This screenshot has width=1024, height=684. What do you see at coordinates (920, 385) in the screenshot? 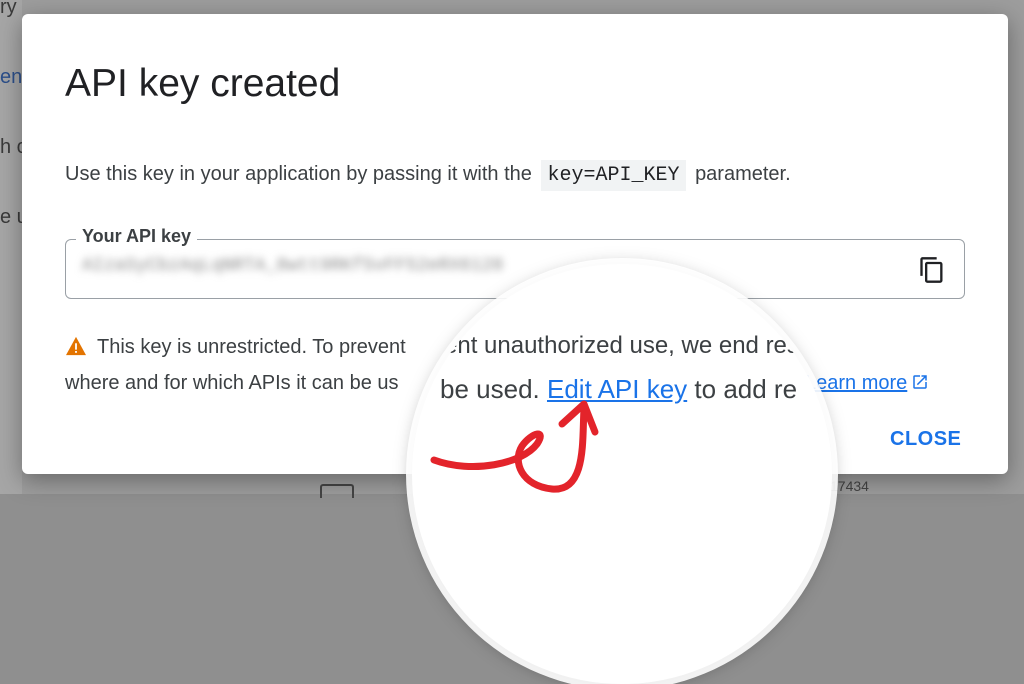
I see `external-link-icon` at bounding box center [920, 385].